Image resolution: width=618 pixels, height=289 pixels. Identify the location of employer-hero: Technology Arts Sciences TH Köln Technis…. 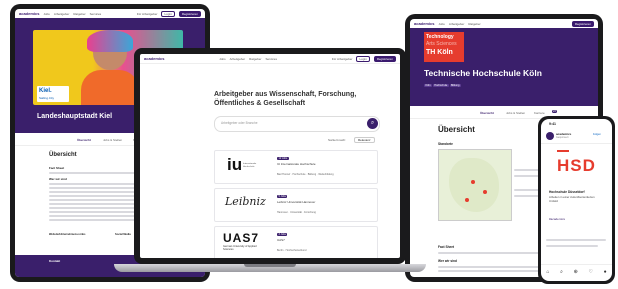
(504, 67).